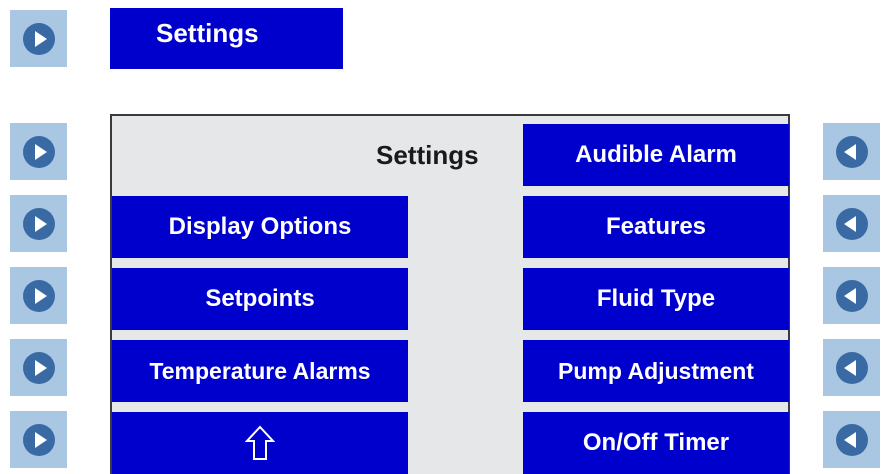 Image resolution: width=893 pixels, height=474 pixels. What do you see at coordinates (656, 227) in the screenshot?
I see `features-button: Features` at bounding box center [656, 227].